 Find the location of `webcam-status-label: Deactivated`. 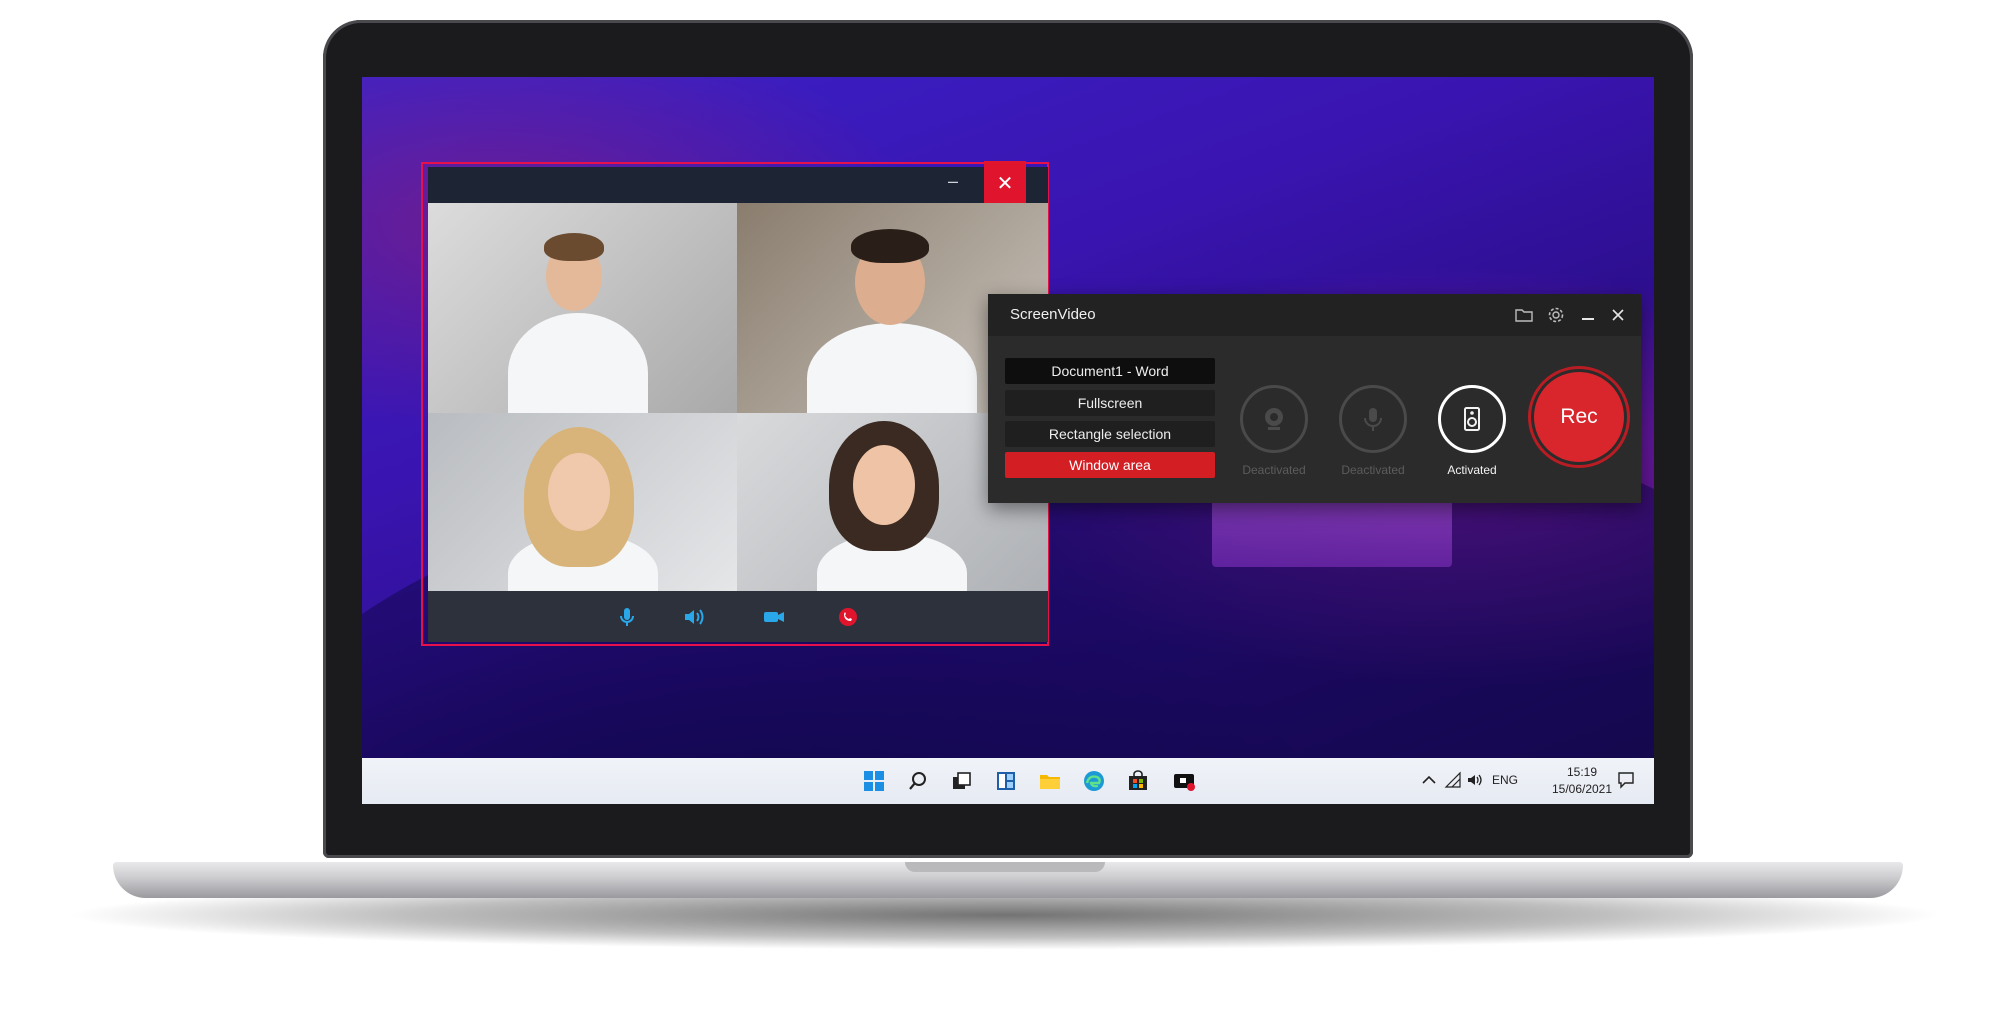

webcam-status-label: Deactivated is located at coordinates (1274, 470).